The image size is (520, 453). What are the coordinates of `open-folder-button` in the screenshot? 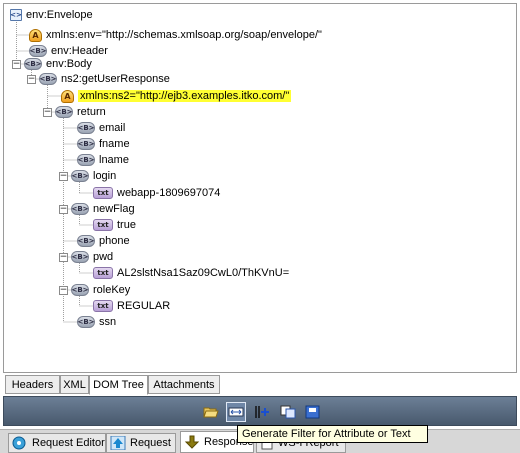 It's located at (211, 412).